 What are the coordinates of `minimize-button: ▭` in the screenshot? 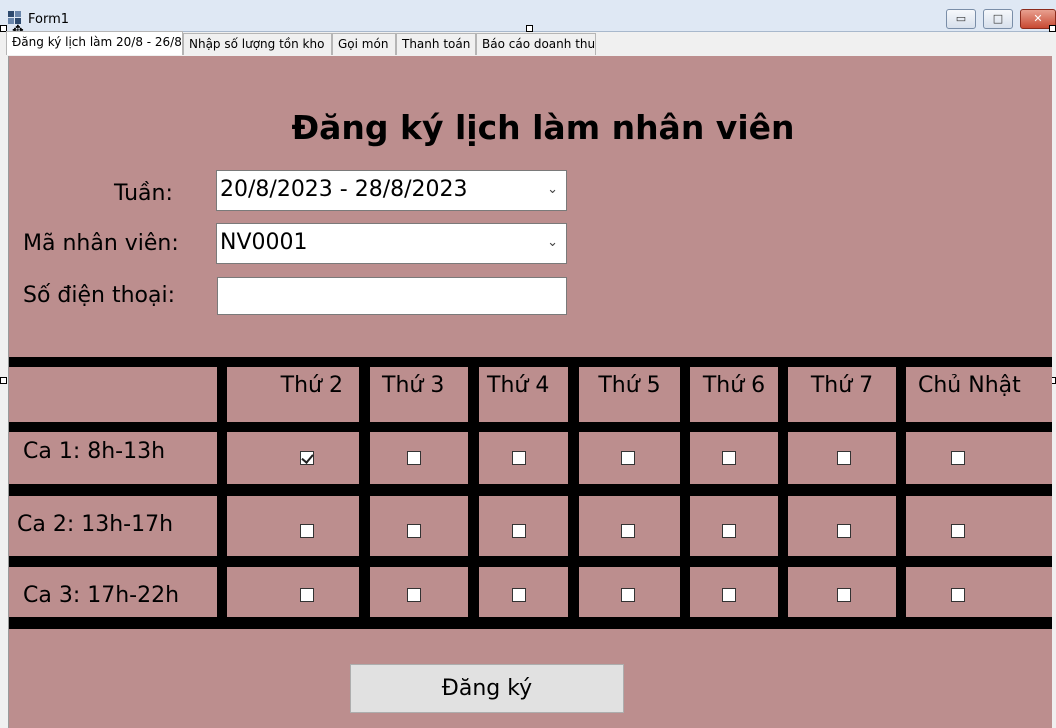 It's located at (961, 19).